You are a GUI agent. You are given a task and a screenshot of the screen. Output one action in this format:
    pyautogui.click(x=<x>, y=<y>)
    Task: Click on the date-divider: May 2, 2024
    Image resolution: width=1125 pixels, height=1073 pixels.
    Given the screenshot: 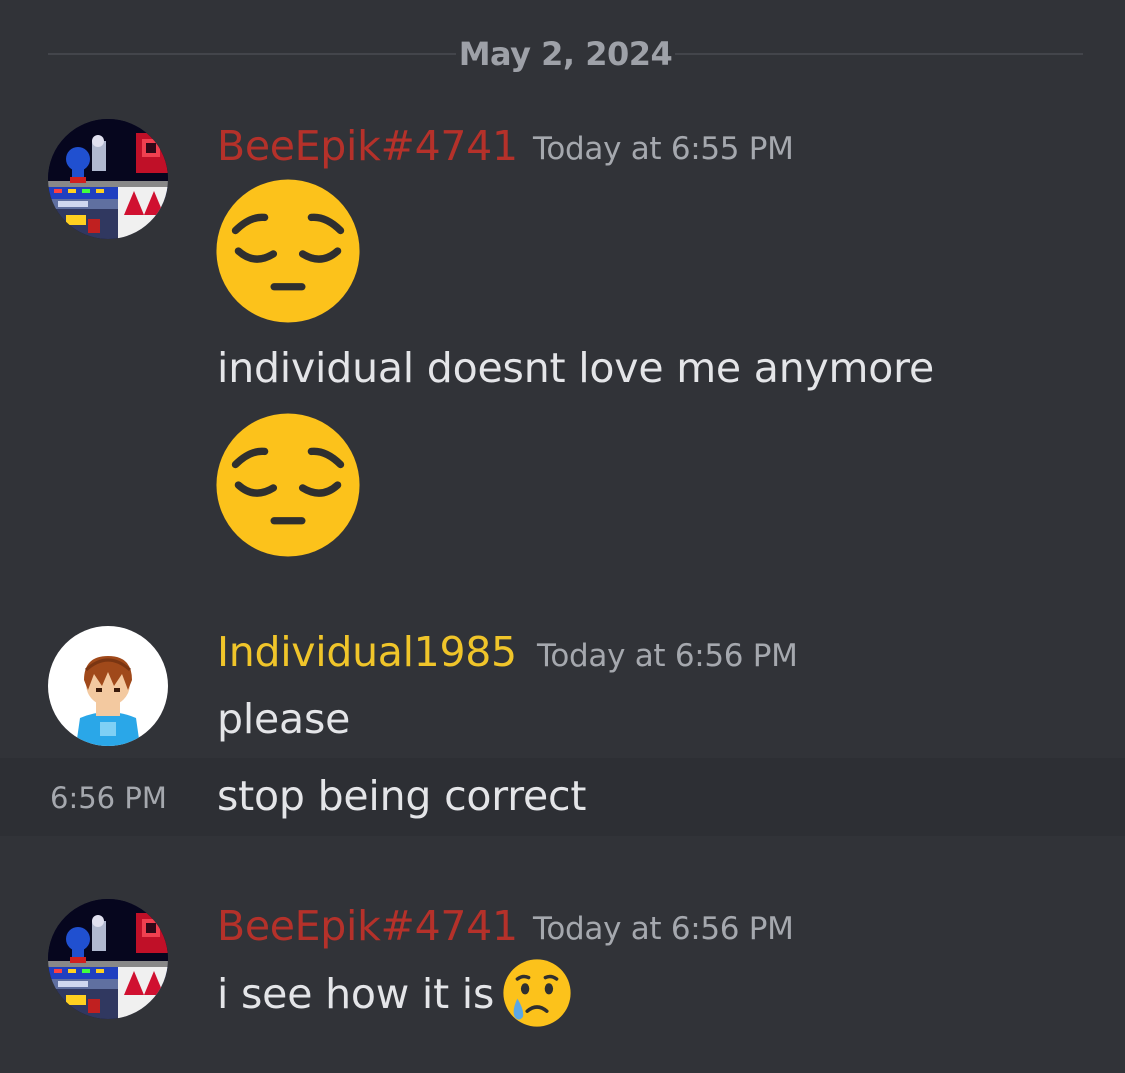 What is the action you would take?
    pyautogui.click(x=565, y=54)
    